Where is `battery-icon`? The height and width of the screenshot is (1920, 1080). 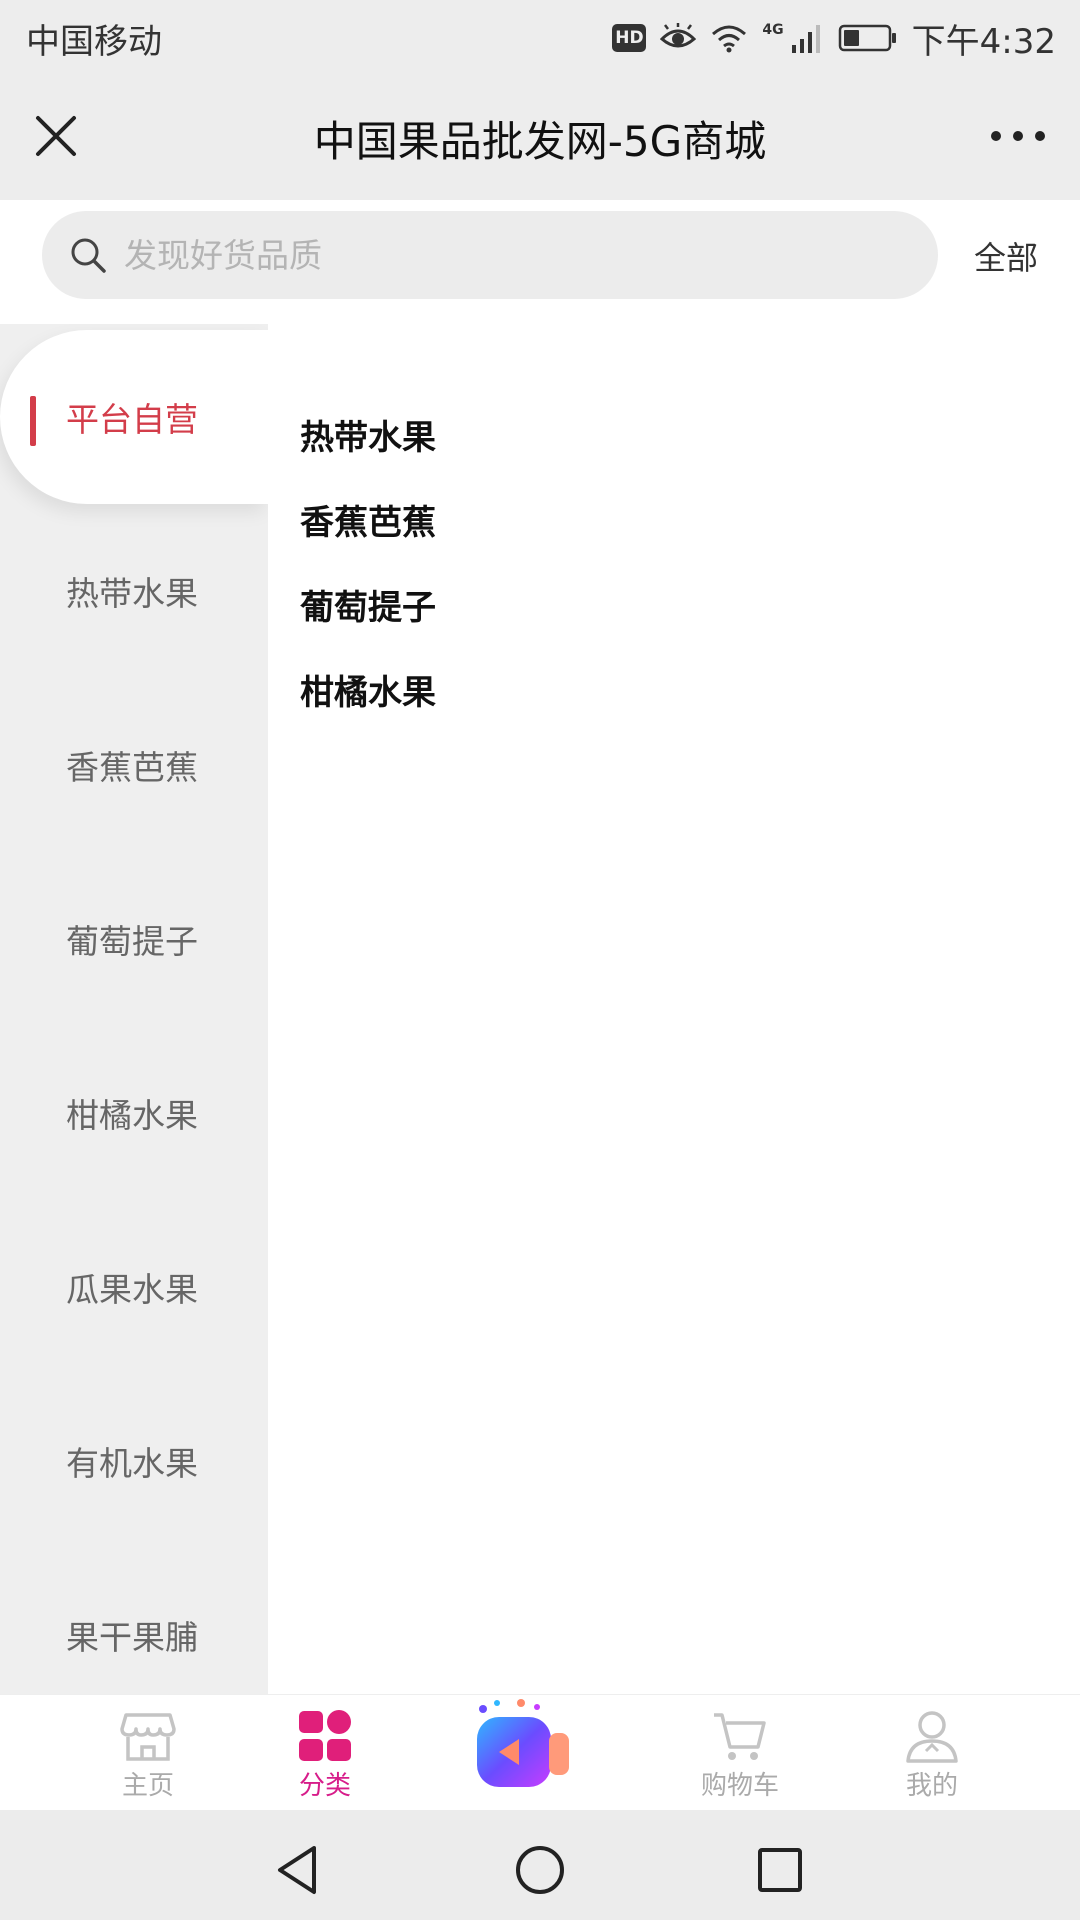
battery-icon is located at coordinates (867, 38).